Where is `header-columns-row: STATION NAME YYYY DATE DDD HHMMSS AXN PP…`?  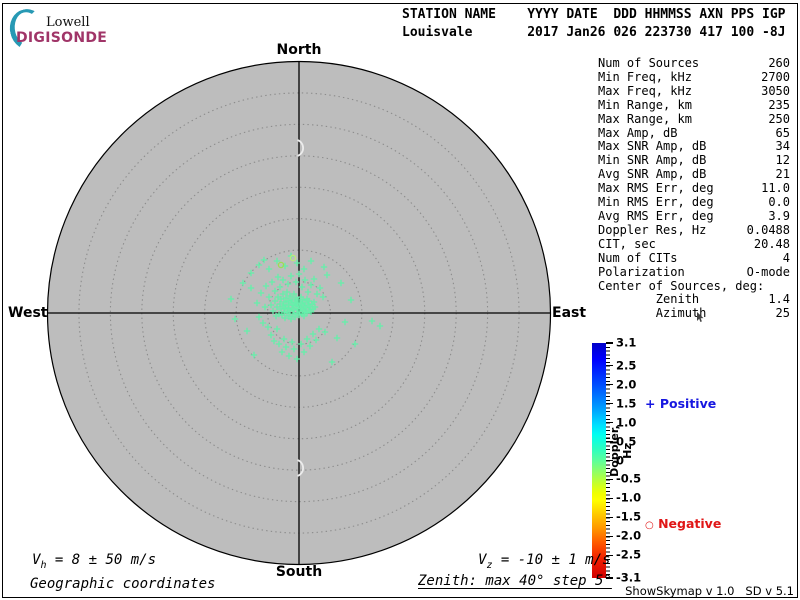 header-columns-row: STATION NAME YYYY DATE DDD HHMMSS AXN PP… is located at coordinates (594, 14).